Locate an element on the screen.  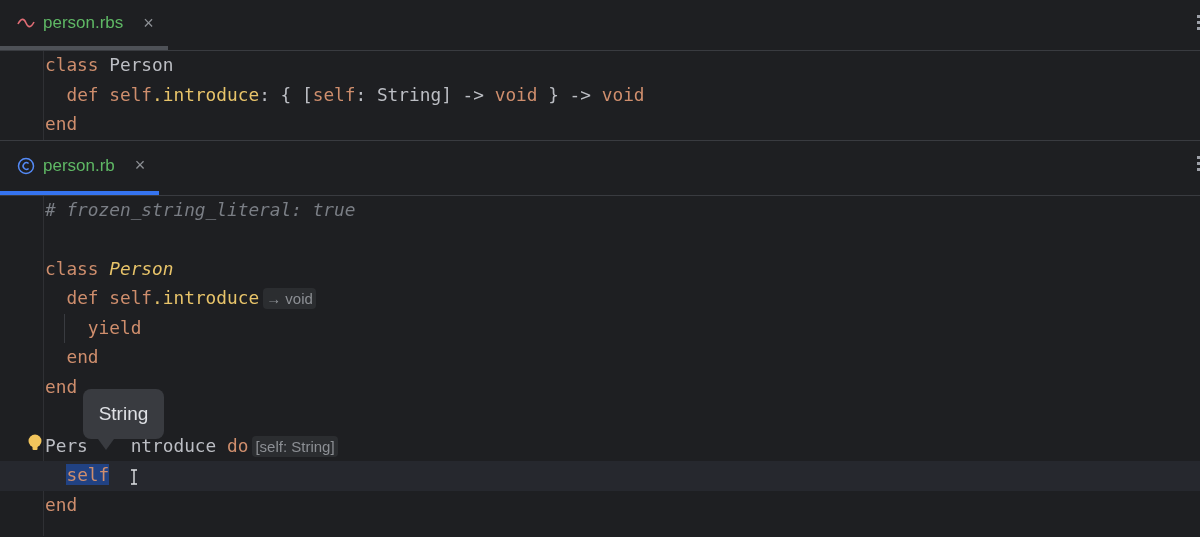
wave-icon is located at coordinates (26, 23).